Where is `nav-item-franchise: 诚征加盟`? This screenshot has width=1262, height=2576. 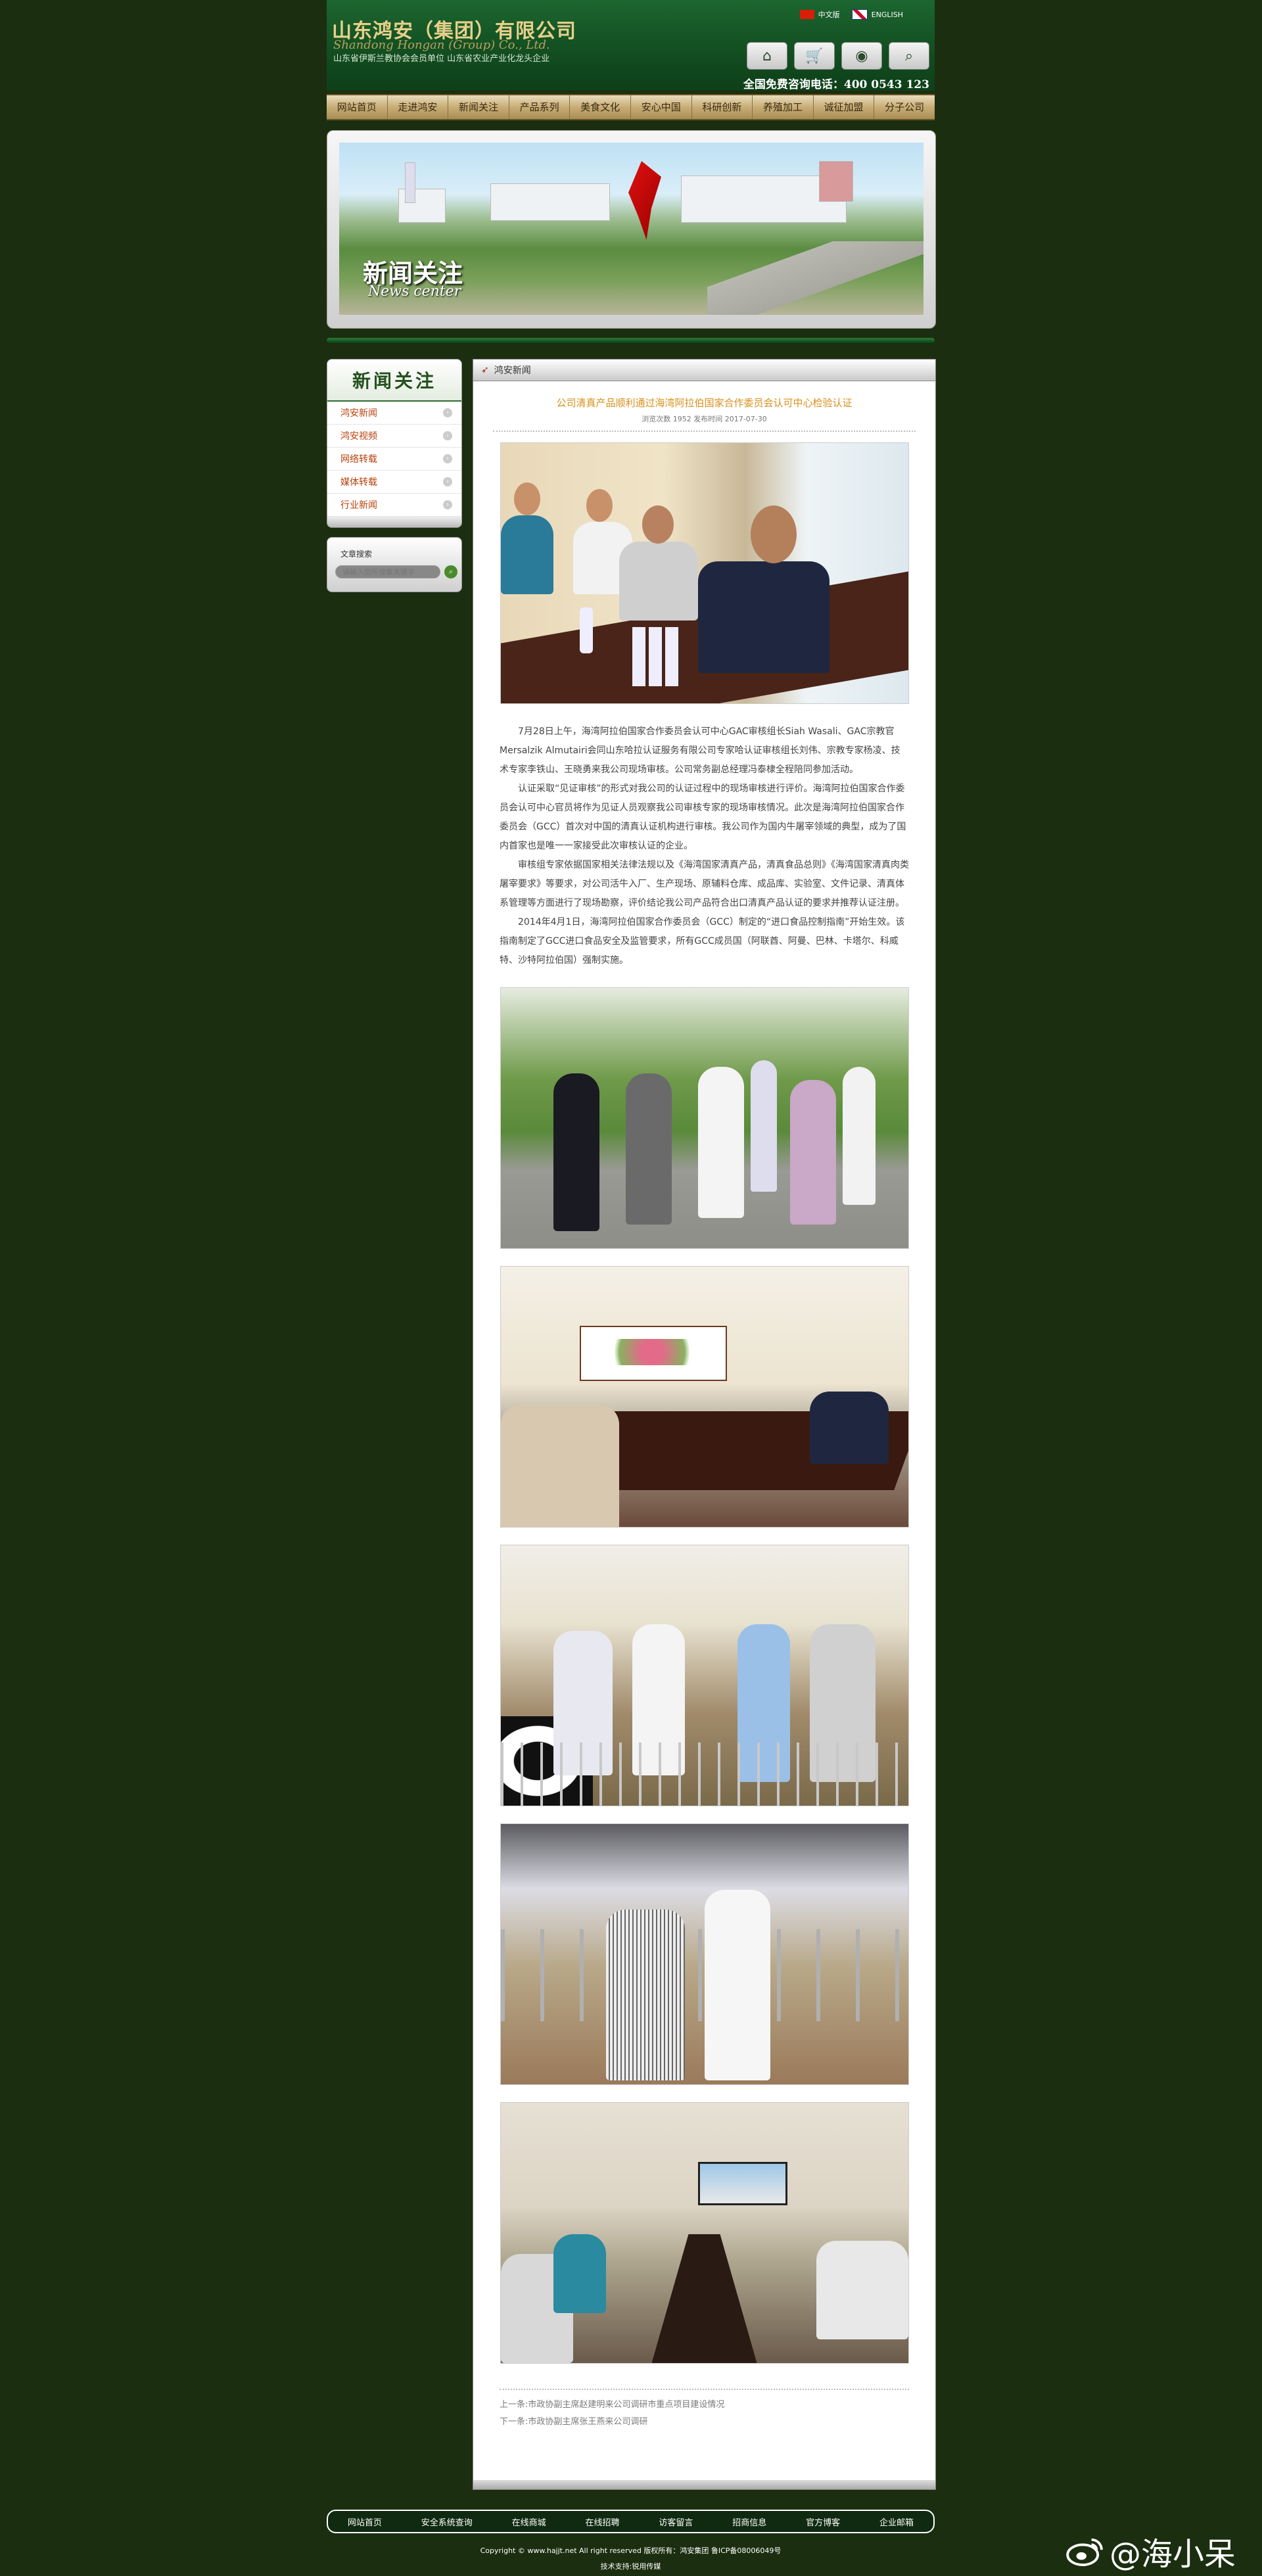 nav-item-franchise: 诚征加盟 is located at coordinates (845, 107).